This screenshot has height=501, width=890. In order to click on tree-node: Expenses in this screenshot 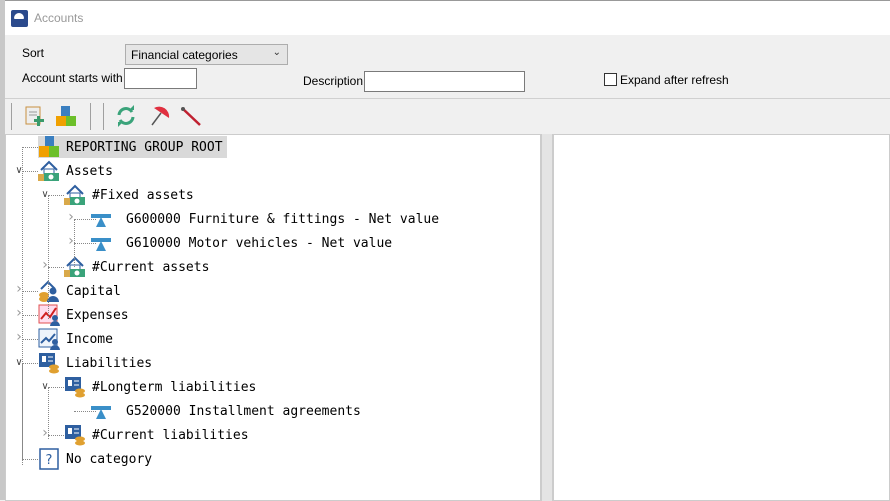, I will do `click(83, 315)`.